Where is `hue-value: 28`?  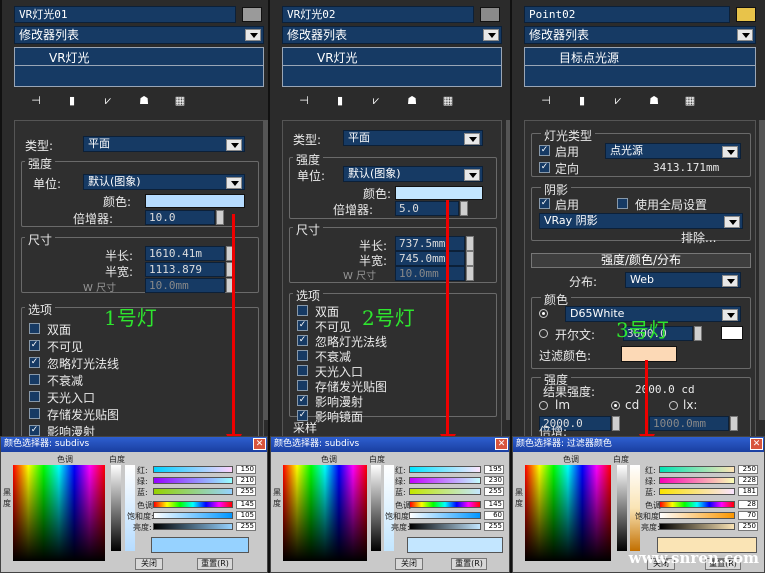
hue-value: 28 is located at coordinates (748, 504).